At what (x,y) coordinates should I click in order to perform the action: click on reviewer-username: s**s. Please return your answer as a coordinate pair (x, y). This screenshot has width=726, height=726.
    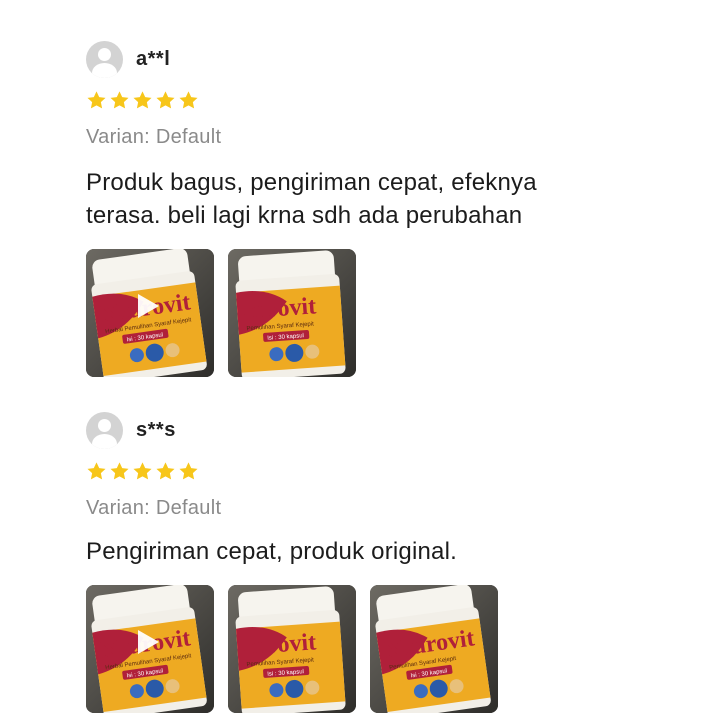
    Looking at the image, I should click on (156, 429).